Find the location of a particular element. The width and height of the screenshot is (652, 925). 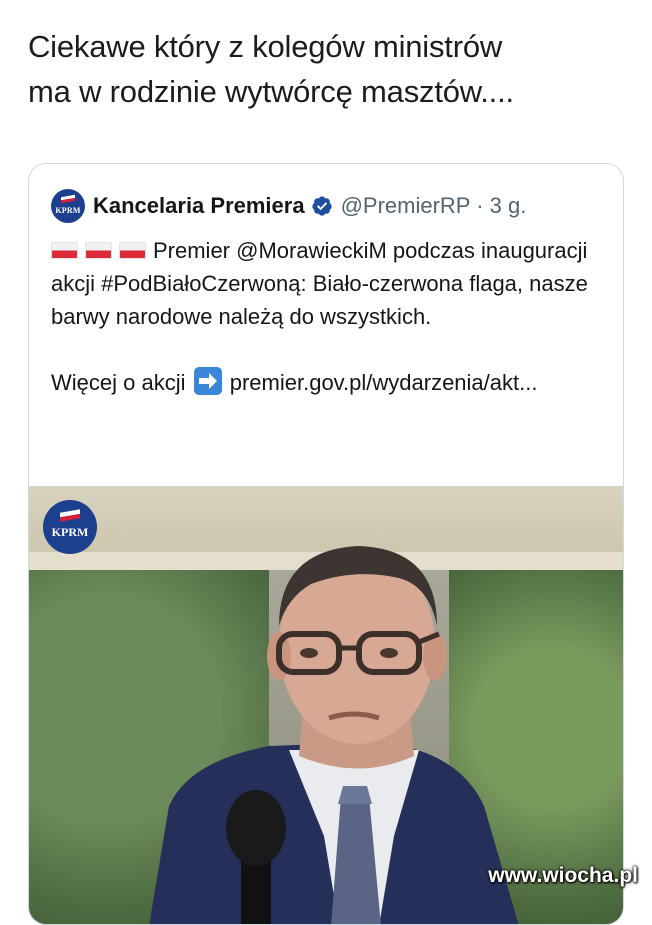

account-name: Kancelaria Premiera is located at coordinates (199, 206).